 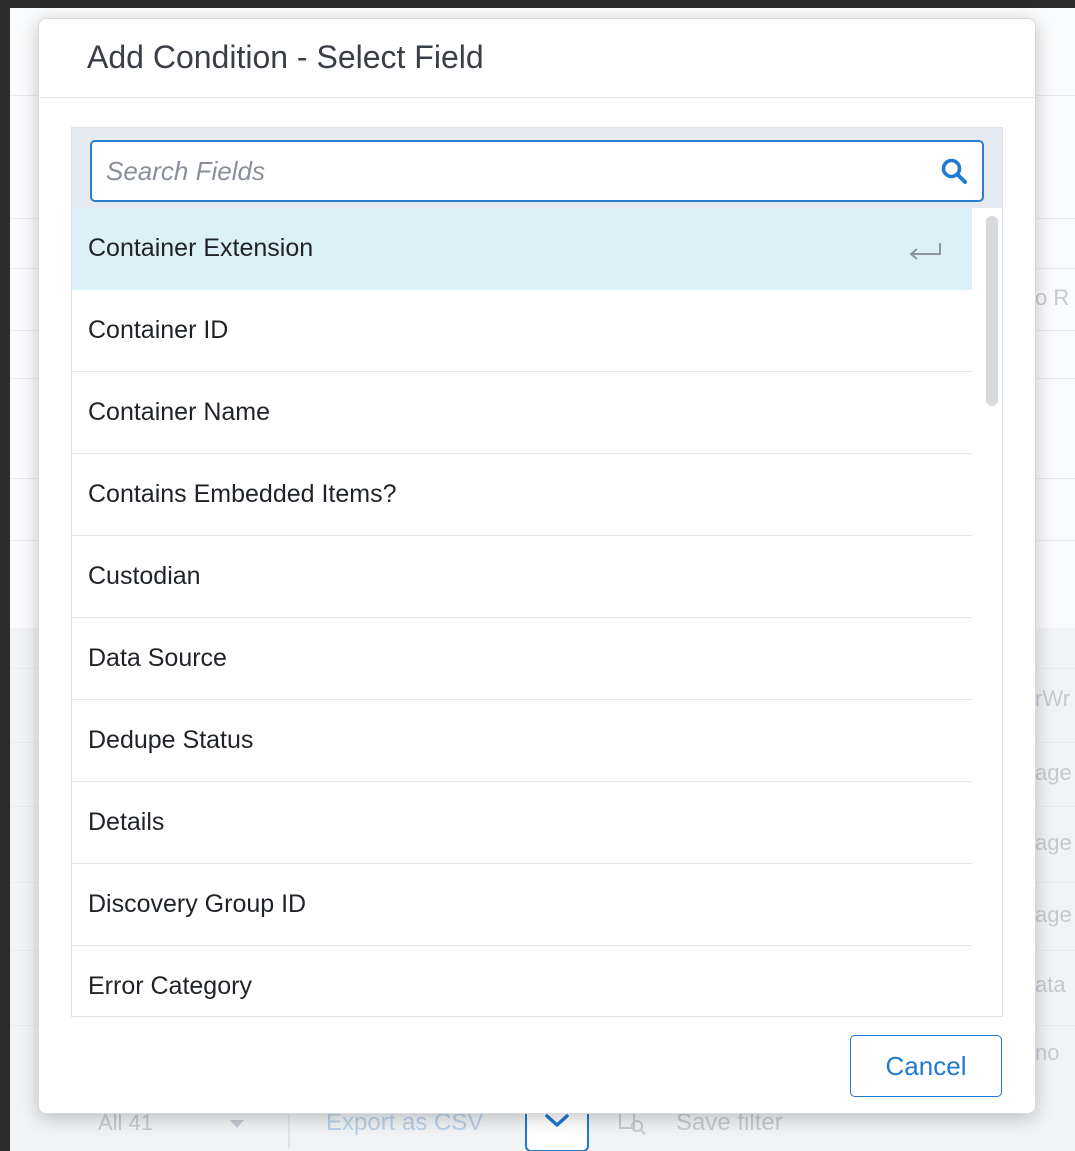 What do you see at coordinates (170, 986) in the screenshot?
I see `field-option-label: Error Category` at bounding box center [170, 986].